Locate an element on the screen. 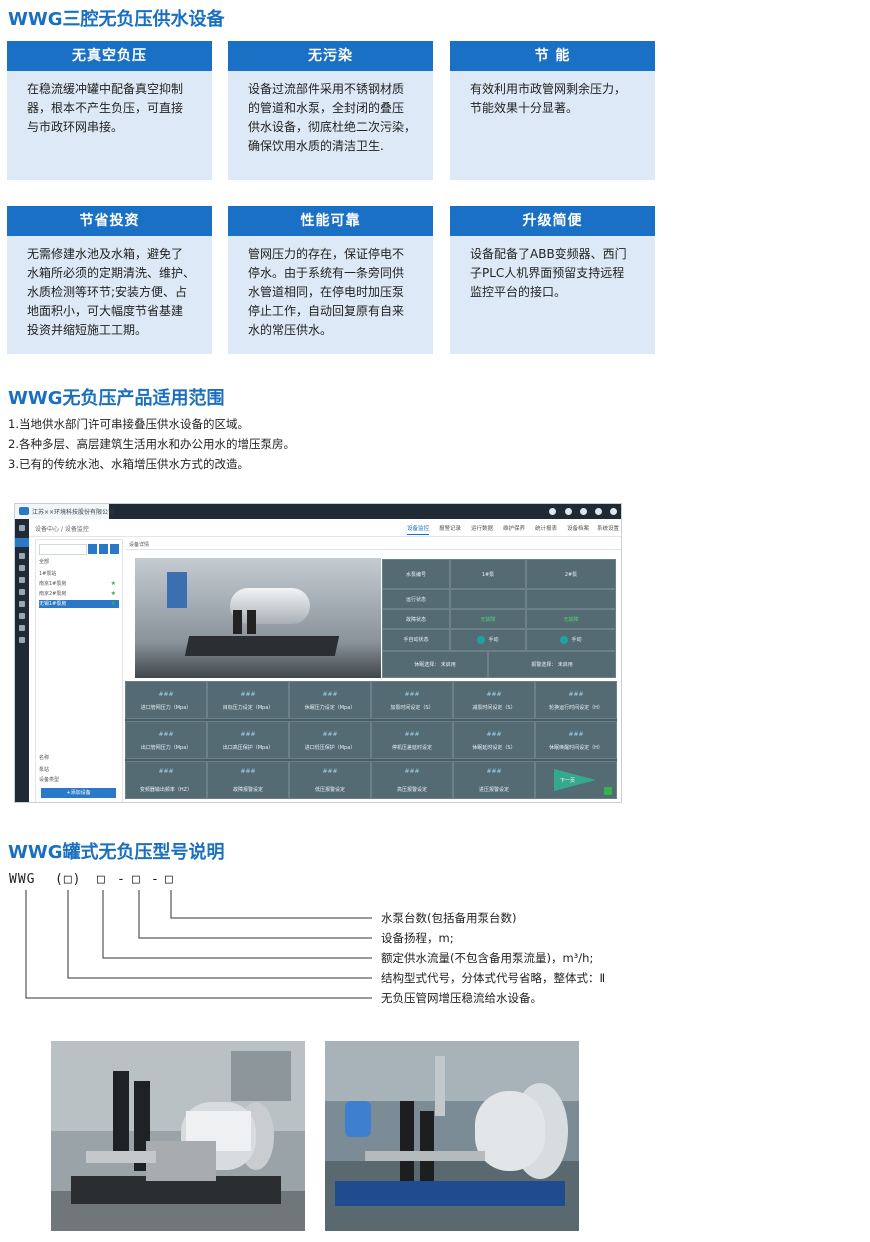  product-photo-2-drawing is located at coordinates (452, 1136).